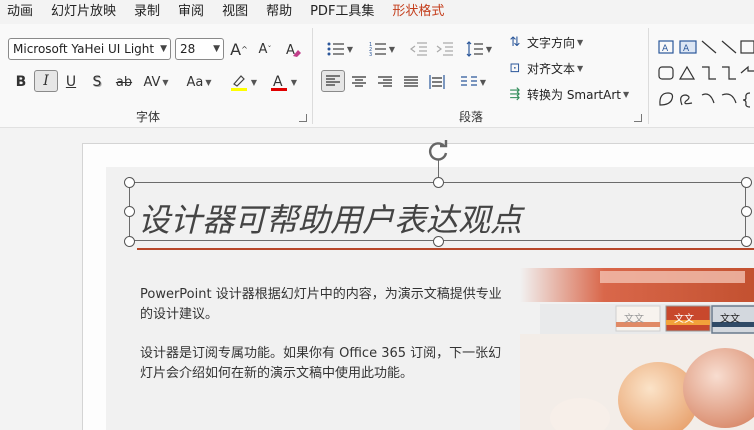 Image resolution: width=754 pixels, height=430 pixels. I want to click on resize-handle-top-left, so click(129, 182).